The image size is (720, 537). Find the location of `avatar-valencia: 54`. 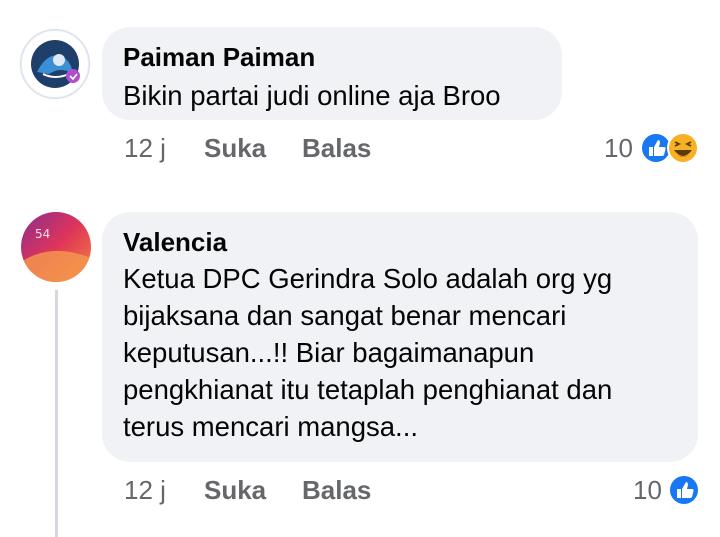

avatar-valencia: 54 is located at coordinates (56, 247).